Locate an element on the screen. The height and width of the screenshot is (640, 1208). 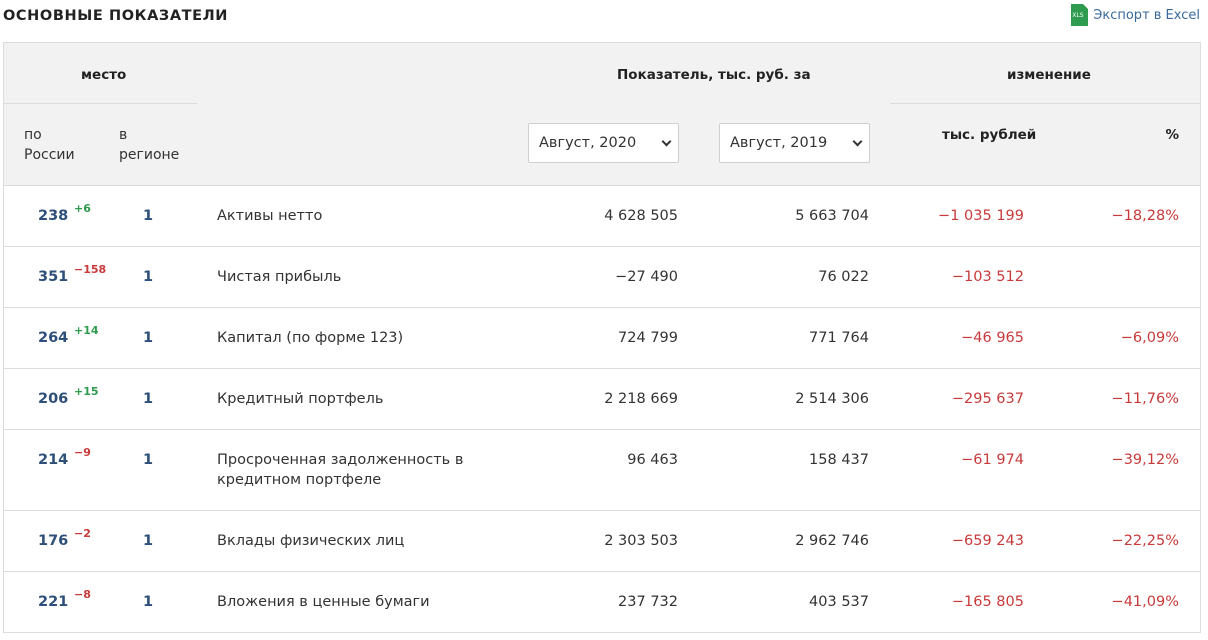
value-2019: 76 022 is located at coordinates (843, 277).